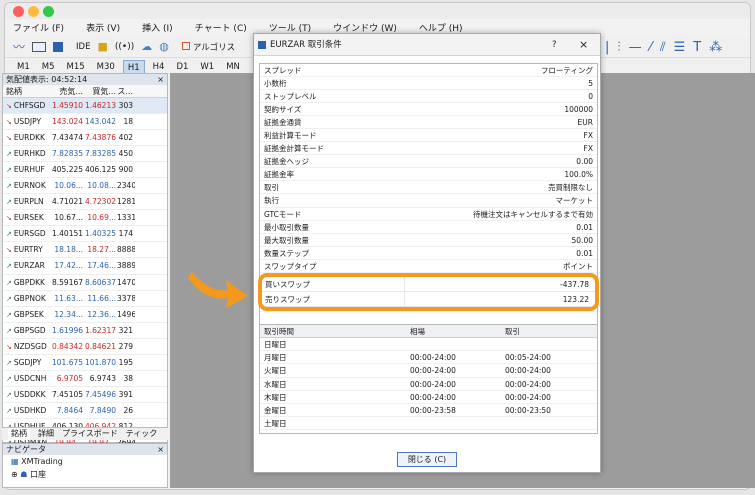  Describe the element at coordinates (18, 11) in the screenshot. I see `close-dot` at that location.